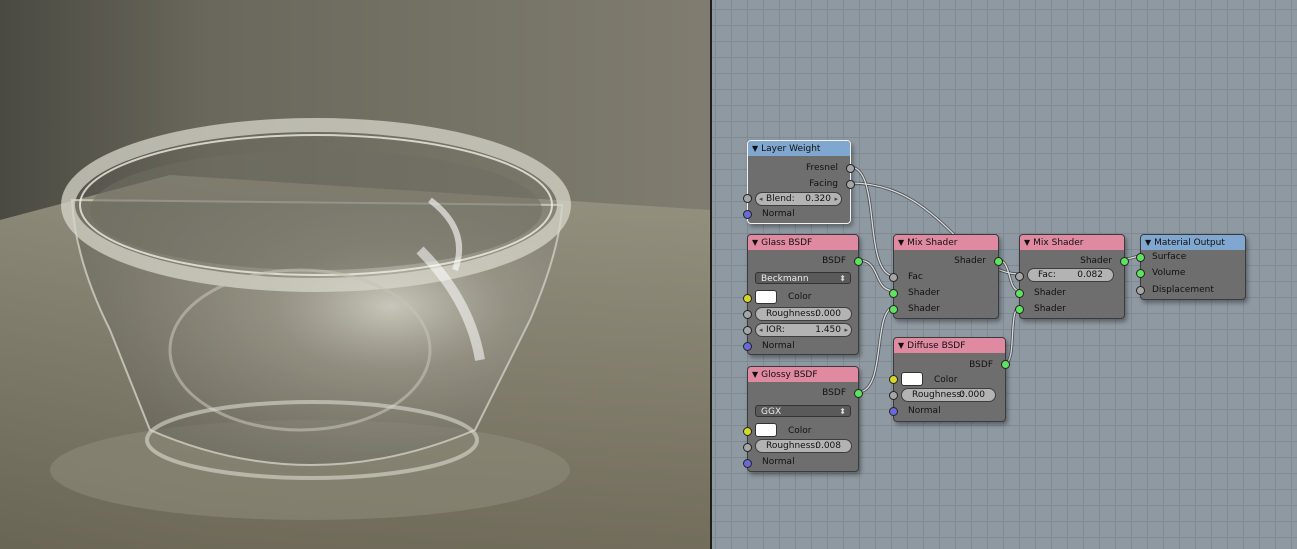 The image size is (1297, 549). Describe the element at coordinates (803, 411) in the screenshot. I see `glossy-distribution-select: GGX ⬍` at that location.